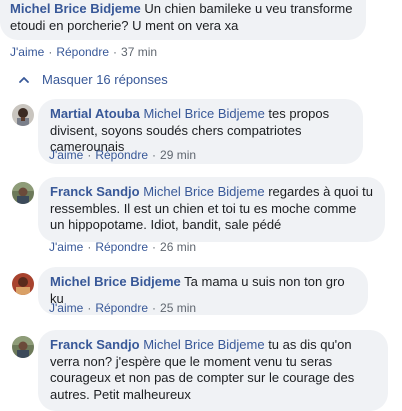 The height and width of the screenshot is (411, 402). What do you see at coordinates (24, 80) in the screenshot?
I see `chevron-up-icon` at bounding box center [24, 80].